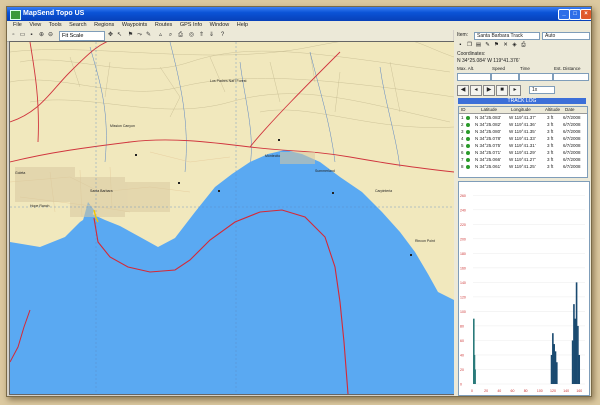 This screenshot has height=405, width=600. I want to click on table-row: 4N 34°25.078' W 119°41.33' 3 ft 6/7/2008, so click(523, 138).